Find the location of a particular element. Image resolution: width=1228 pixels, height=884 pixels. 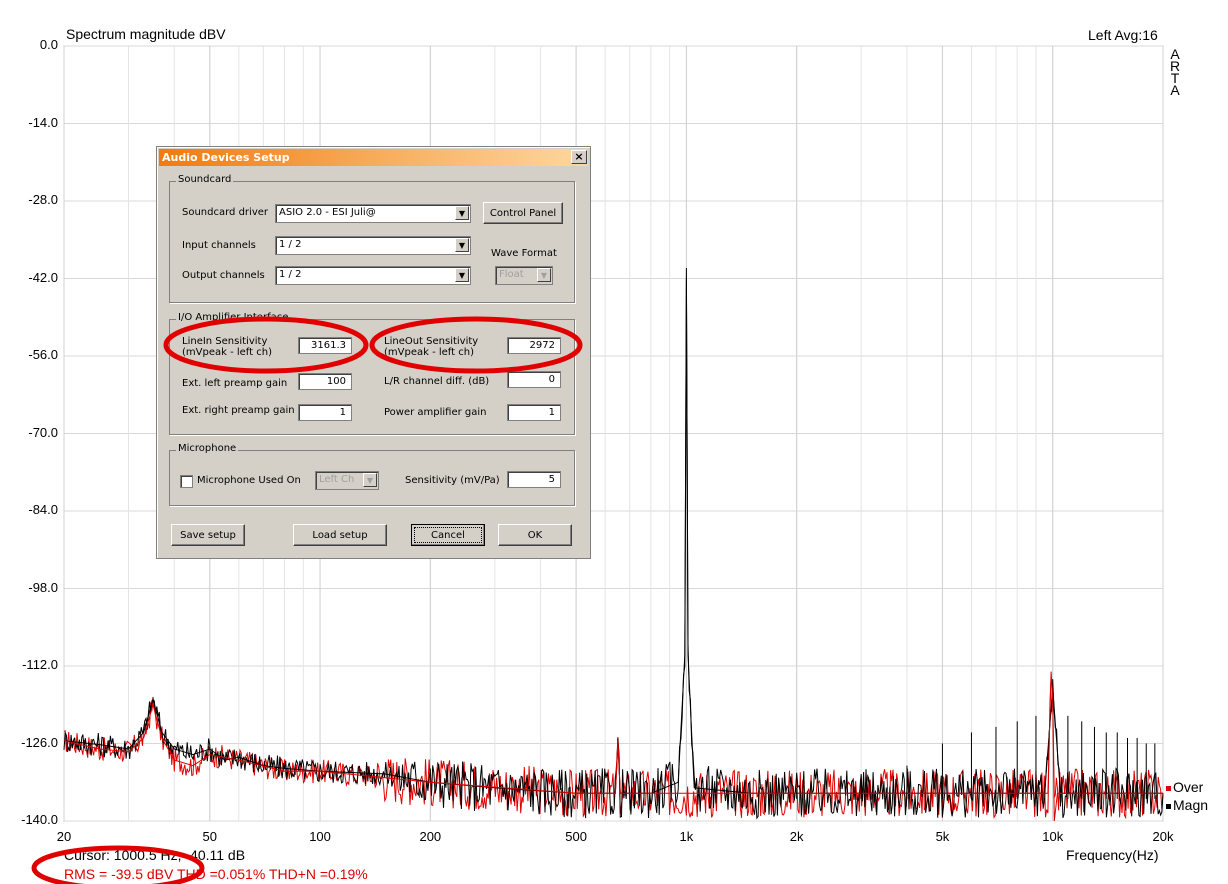

x-tick-label: 50 is located at coordinates (209, 836).